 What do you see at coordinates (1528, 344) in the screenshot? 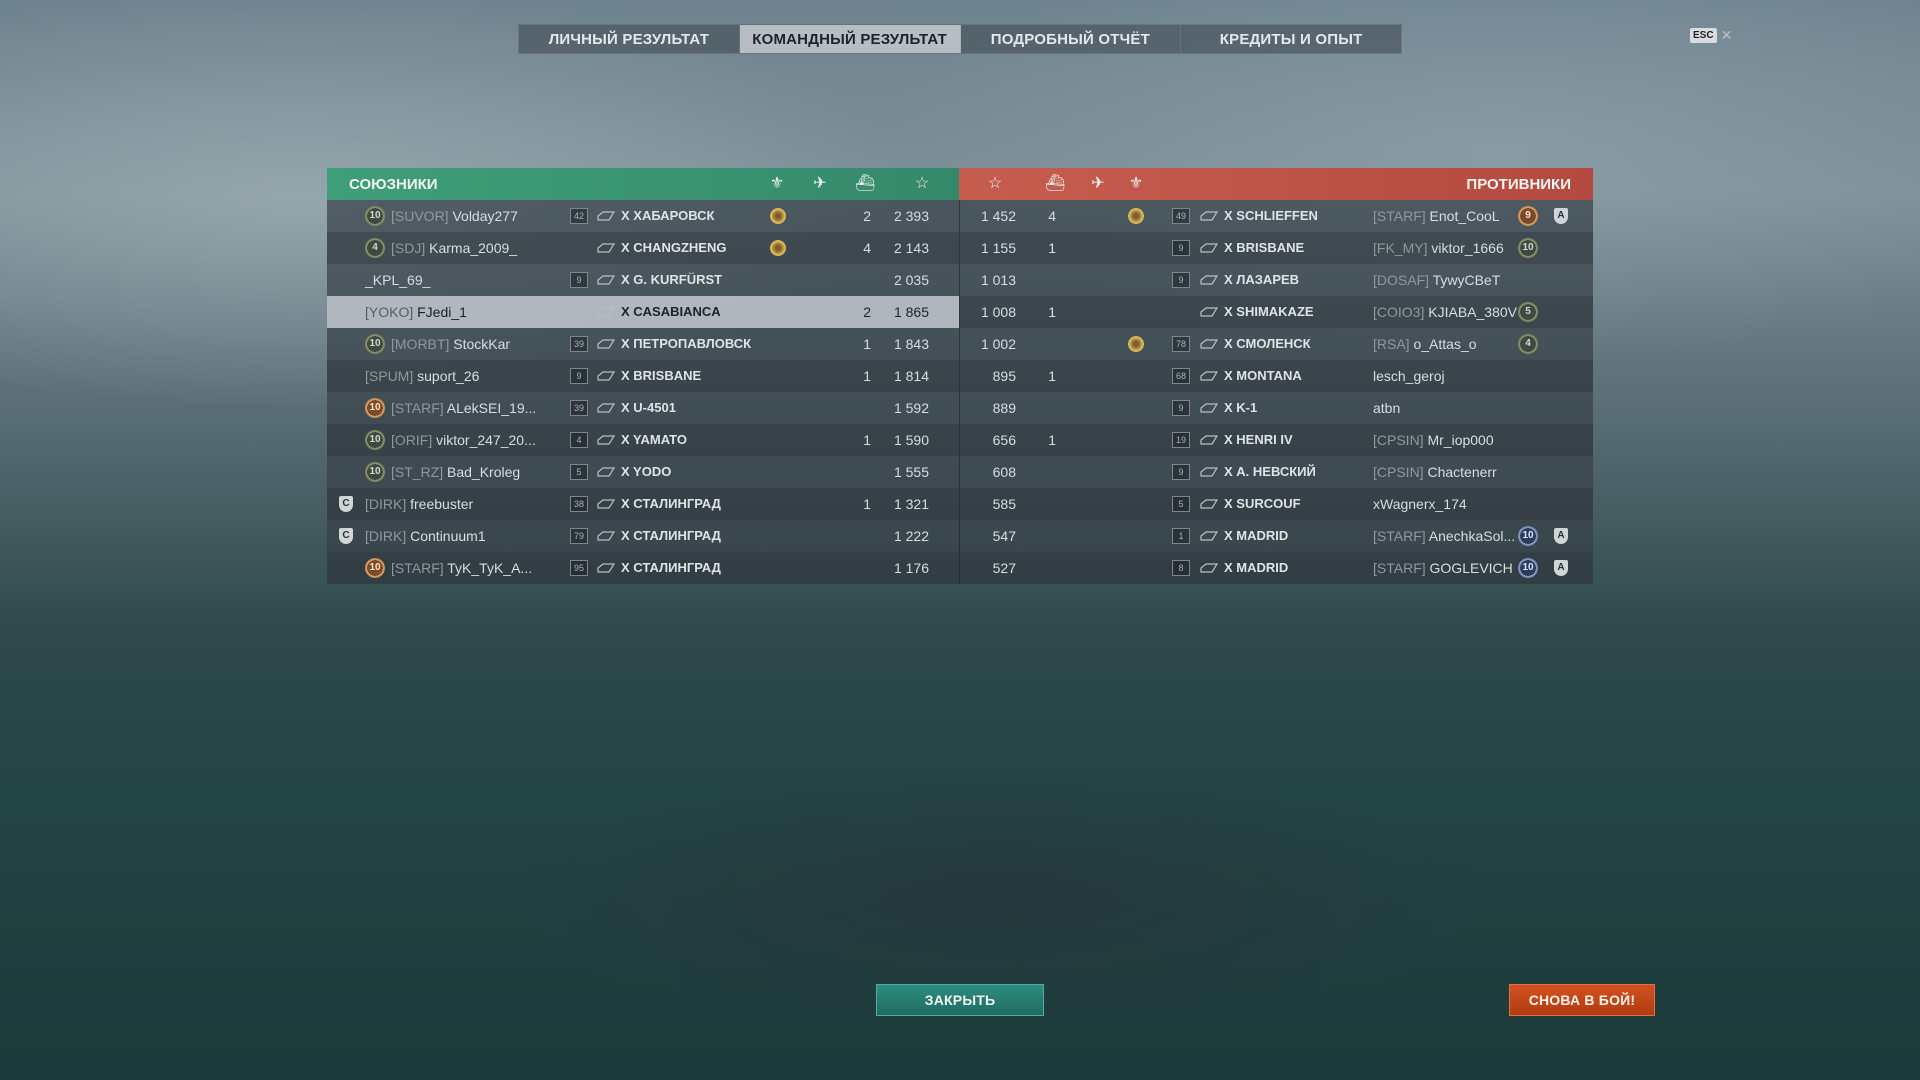
I see `rank-icon: 4` at bounding box center [1528, 344].